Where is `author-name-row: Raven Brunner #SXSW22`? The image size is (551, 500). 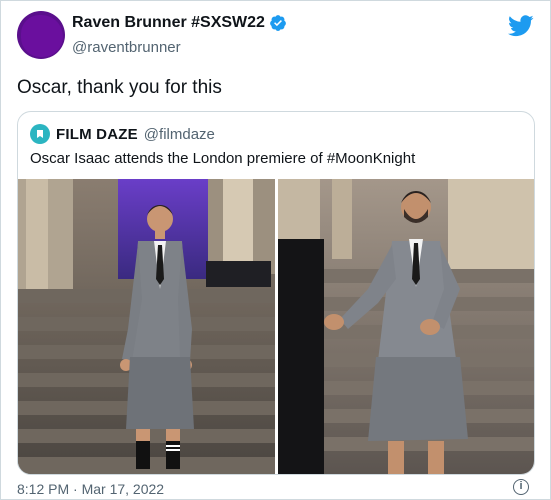
author-name-row: Raven Brunner #SXSW22 is located at coordinates (179, 23).